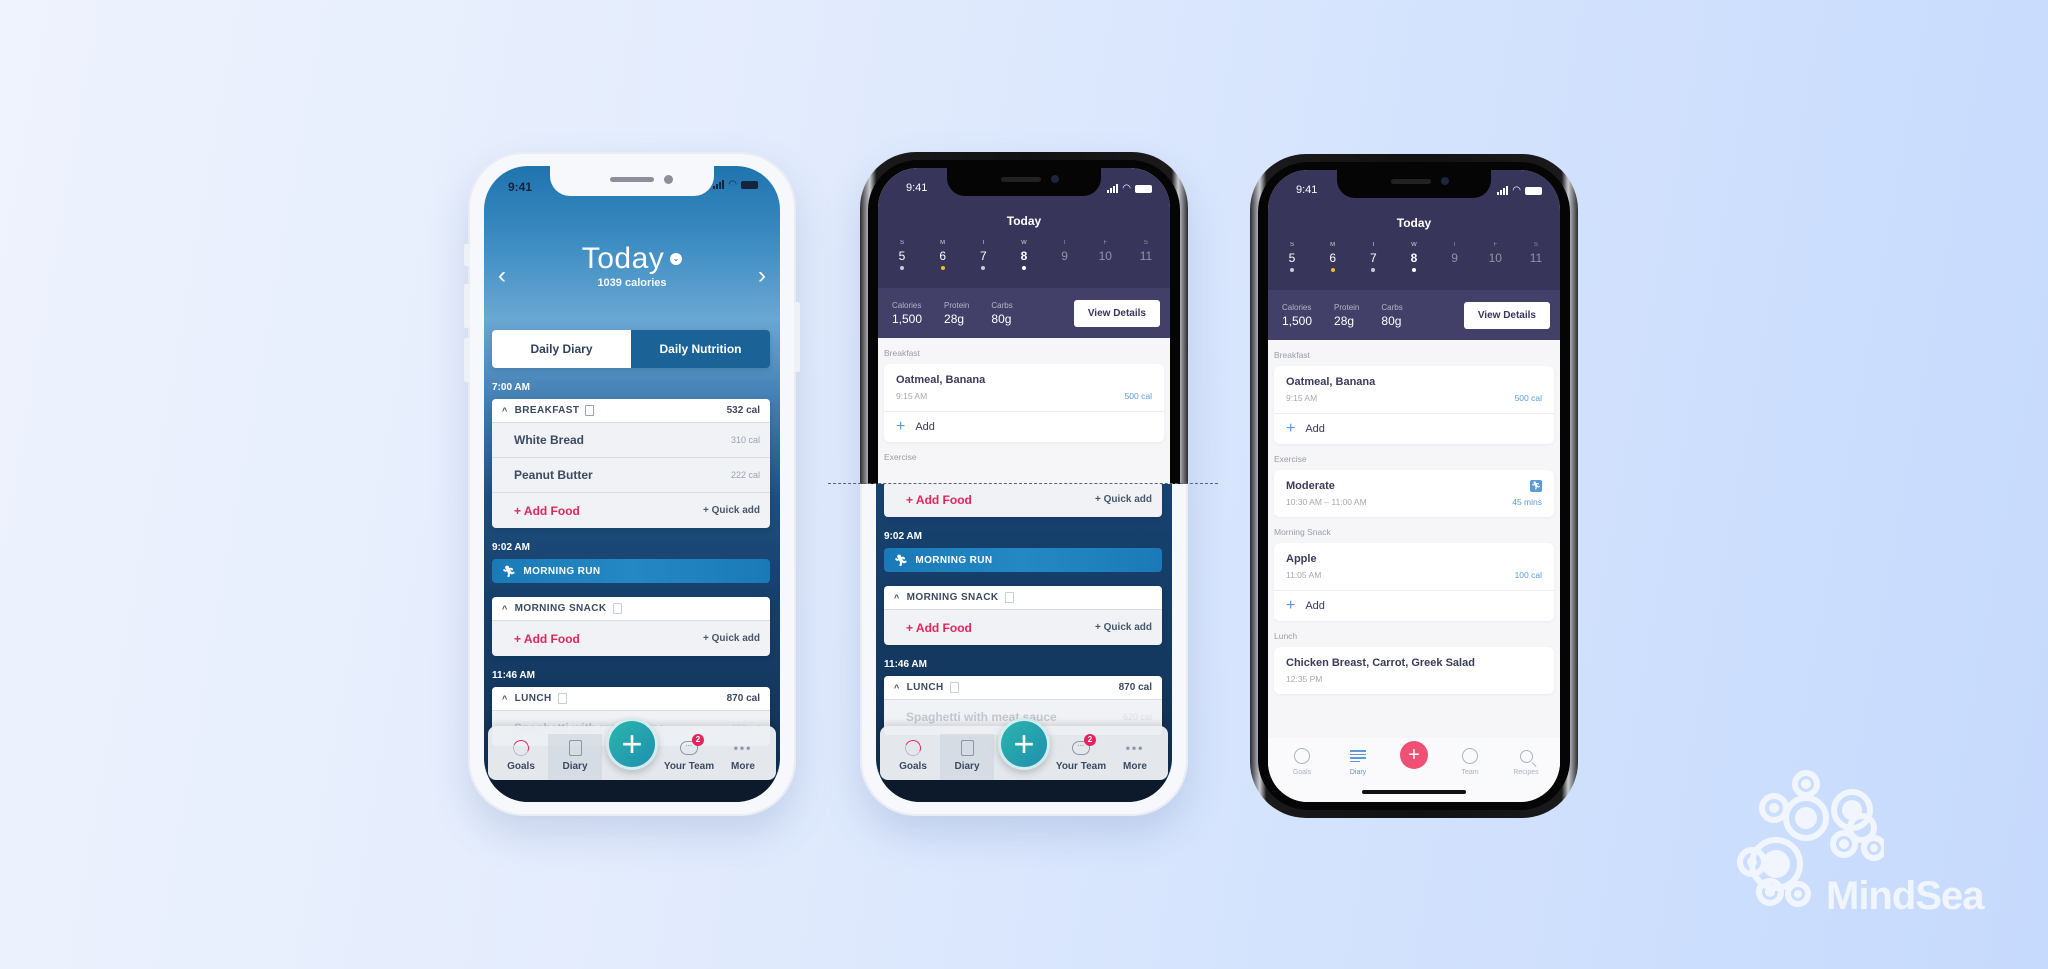 The height and width of the screenshot is (969, 2048). What do you see at coordinates (631, 475) in the screenshot?
I see `food-item: Peanut Butter 222 cal` at bounding box center [631, 475].